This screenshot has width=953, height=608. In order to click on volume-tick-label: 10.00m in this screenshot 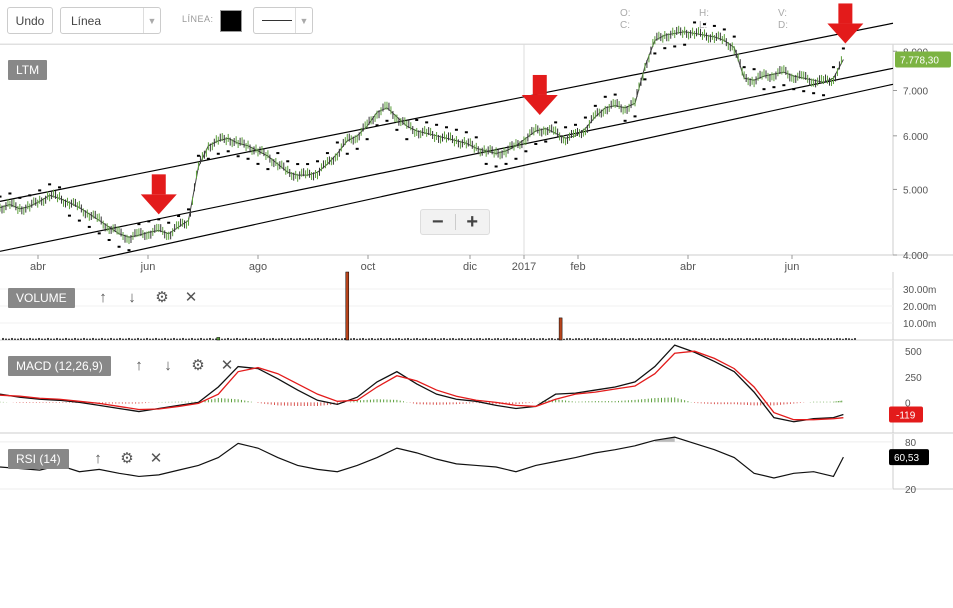, I will do `click(919, 324)`.